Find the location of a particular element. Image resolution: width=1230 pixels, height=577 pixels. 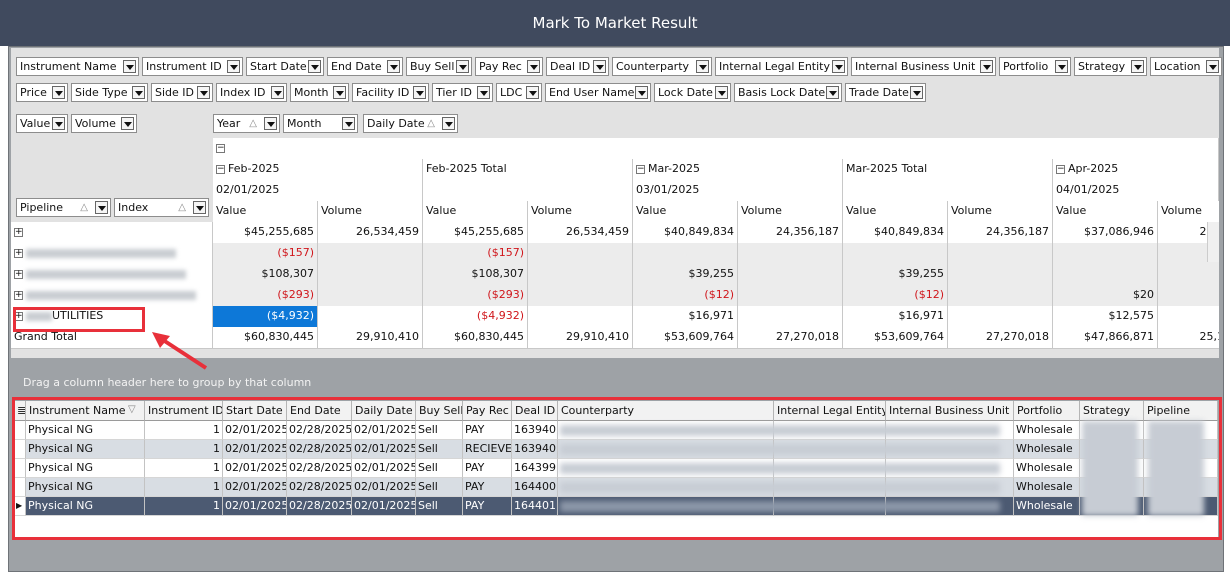

field-chip-strategy: Strategy is located at coordinates (1110, 66).